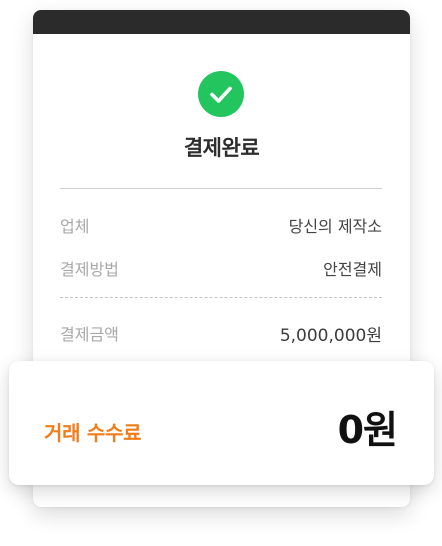 Image resolution: width=442 pixels, height=546 pixels. I want to click on transaction-fee-value: 0원, so click(367, 430).